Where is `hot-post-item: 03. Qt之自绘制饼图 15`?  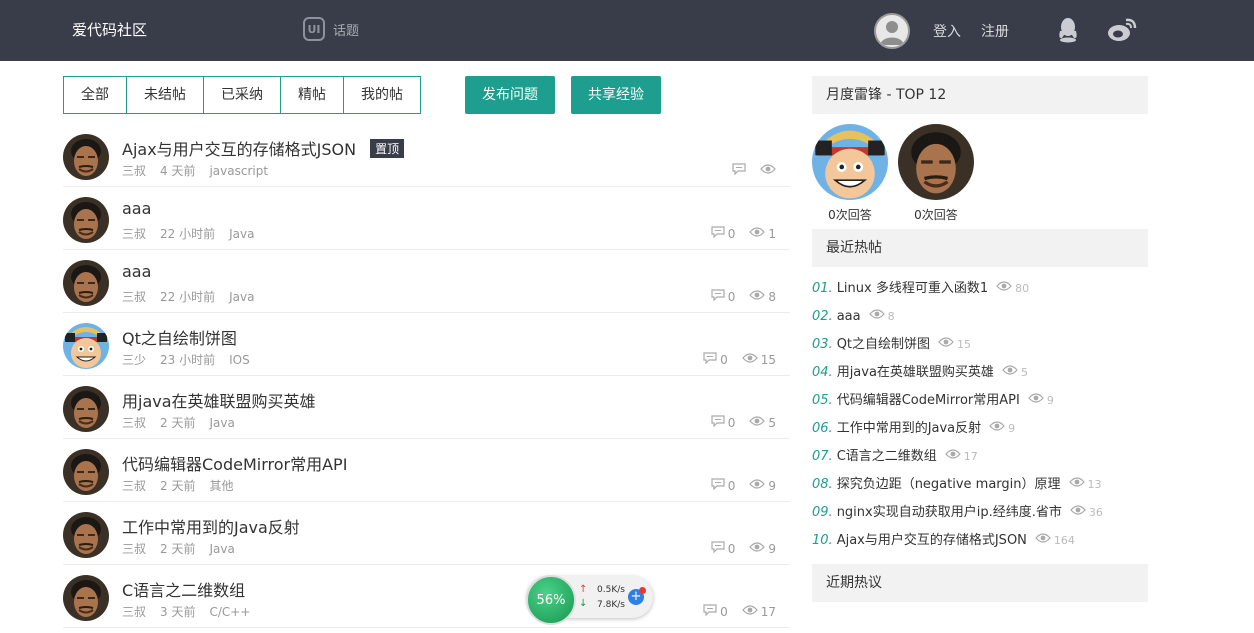 hot-post-item: 03. Qt之自绘制饼图 15 is located at coordinates (980, 345).